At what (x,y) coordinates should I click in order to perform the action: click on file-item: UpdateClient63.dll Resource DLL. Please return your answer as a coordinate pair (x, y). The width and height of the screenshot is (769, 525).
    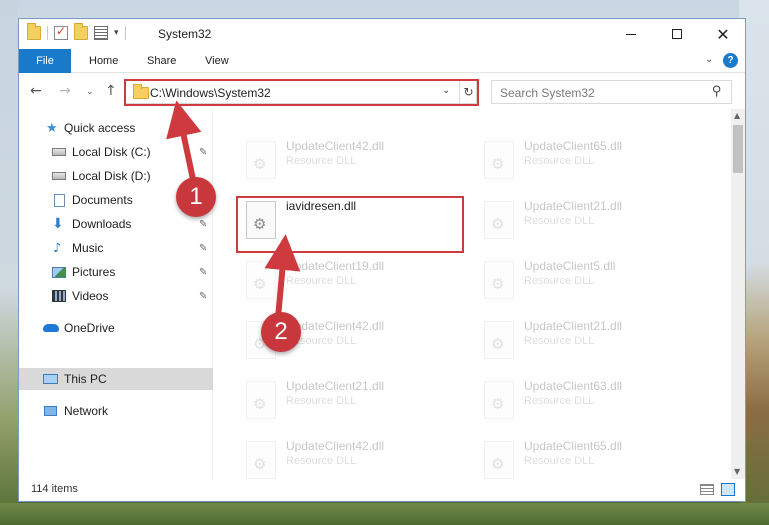
    Looking at the image, I should click on (591, 402).